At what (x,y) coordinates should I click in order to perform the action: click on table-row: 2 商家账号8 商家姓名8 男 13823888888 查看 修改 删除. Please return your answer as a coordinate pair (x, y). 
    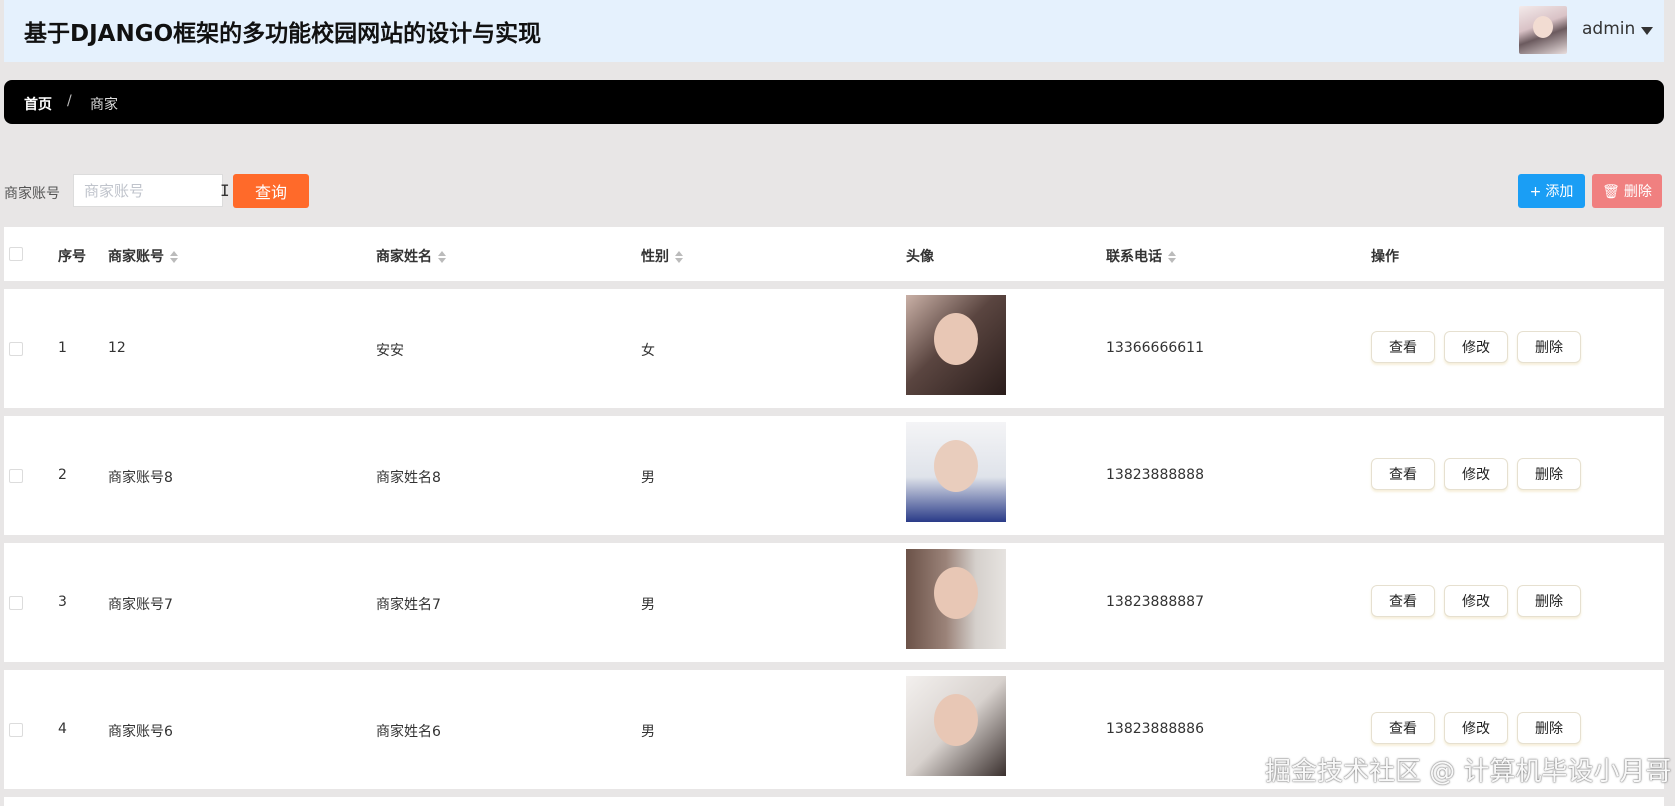
    Looking at the image, I should click on (834, 475).